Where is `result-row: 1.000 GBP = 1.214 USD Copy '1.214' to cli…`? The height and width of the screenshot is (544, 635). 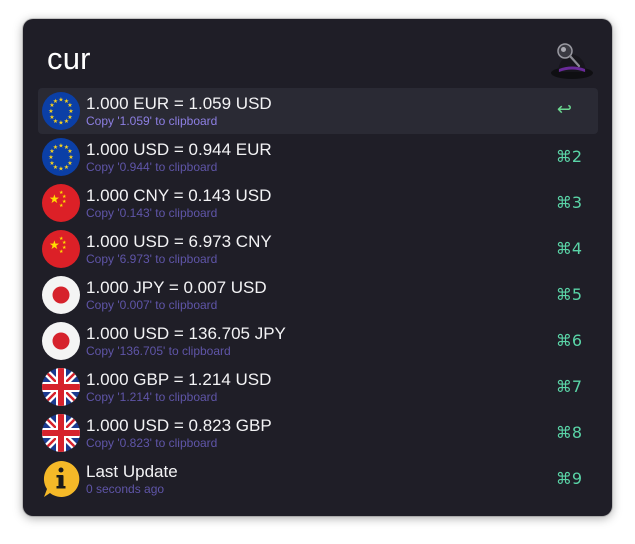
result-row: 1.000 GBP = 1.214 USD Copy '1.214' to cli… is located at coordinates (318, 387).